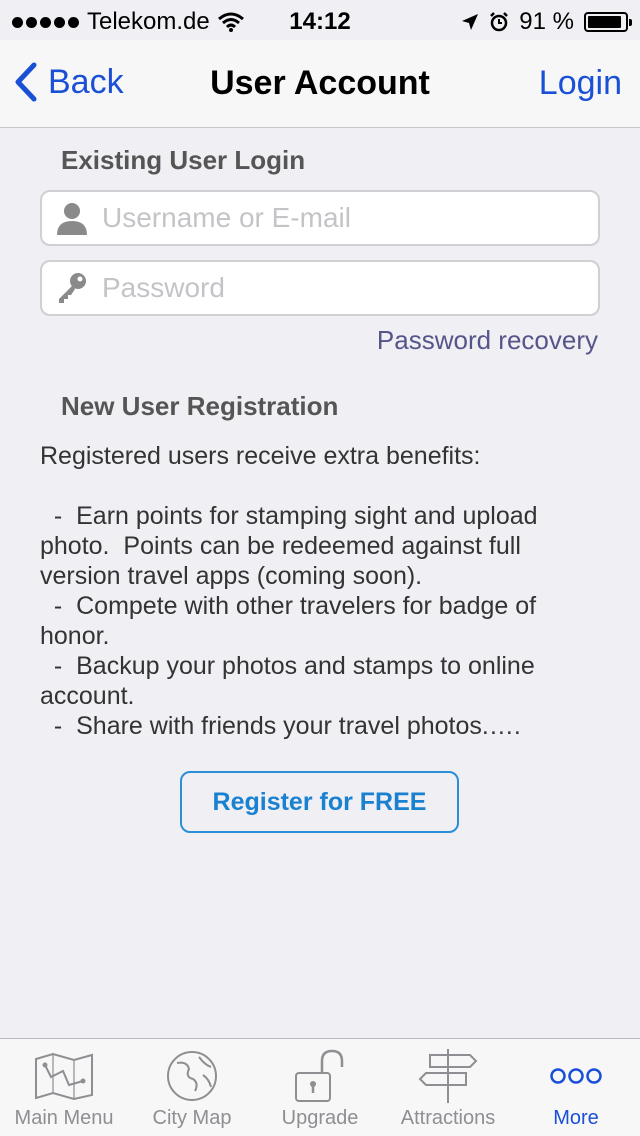 Image resolution: width=640 pixels, height=1136 pixels. Describe the element at coordinates (72, 218) in the screenshot. I see `user-icon` at that location.